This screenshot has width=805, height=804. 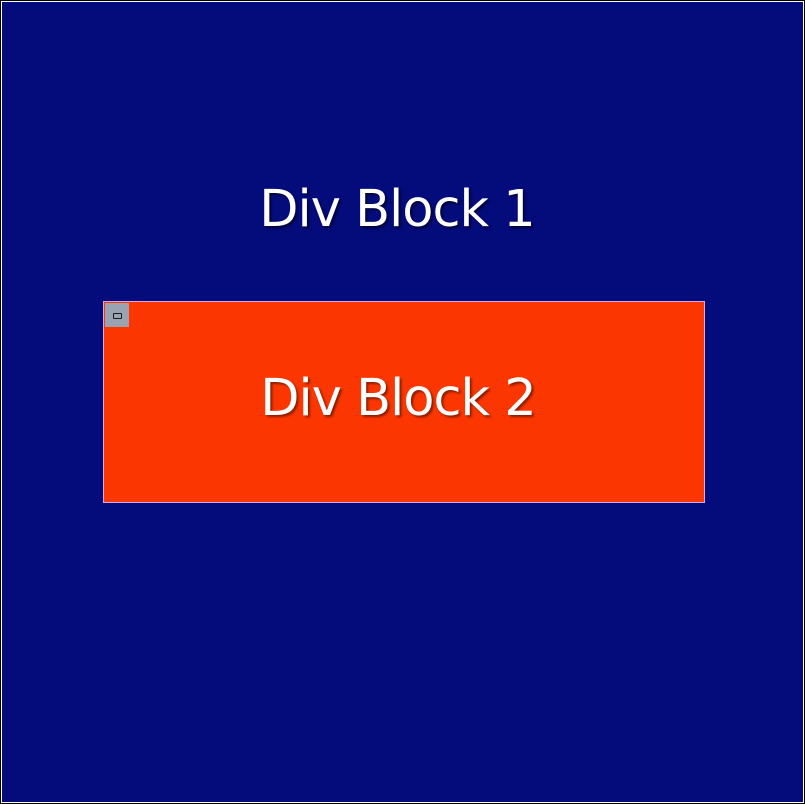 I want to click on window-icon, so click(x=117, y=316).